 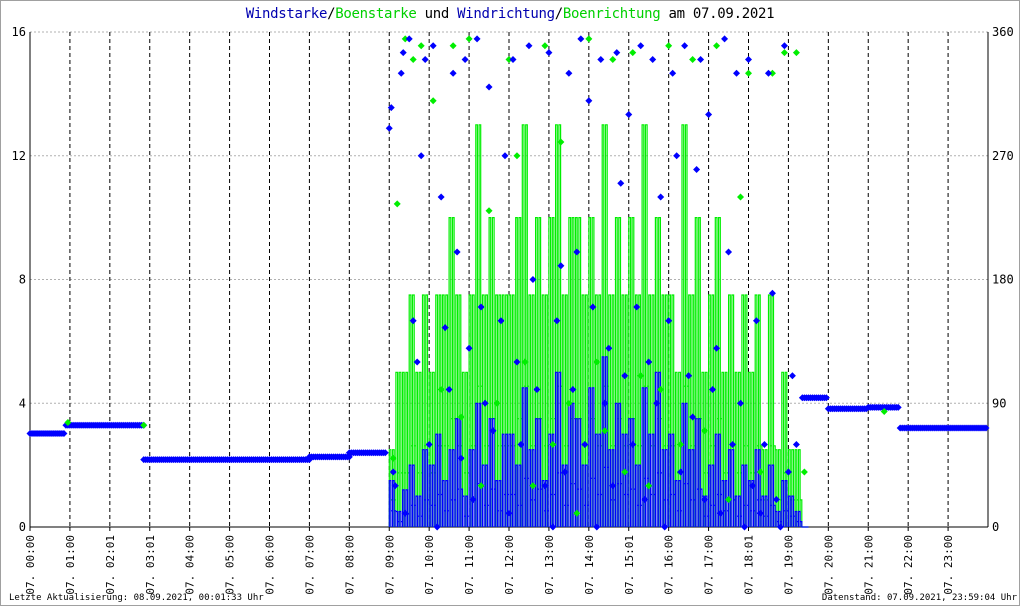 What do you see at coordinates (30, 565) in the screenshot?
I see `x-tick-label: 07. 00:00` at bounding box center [30, 565].